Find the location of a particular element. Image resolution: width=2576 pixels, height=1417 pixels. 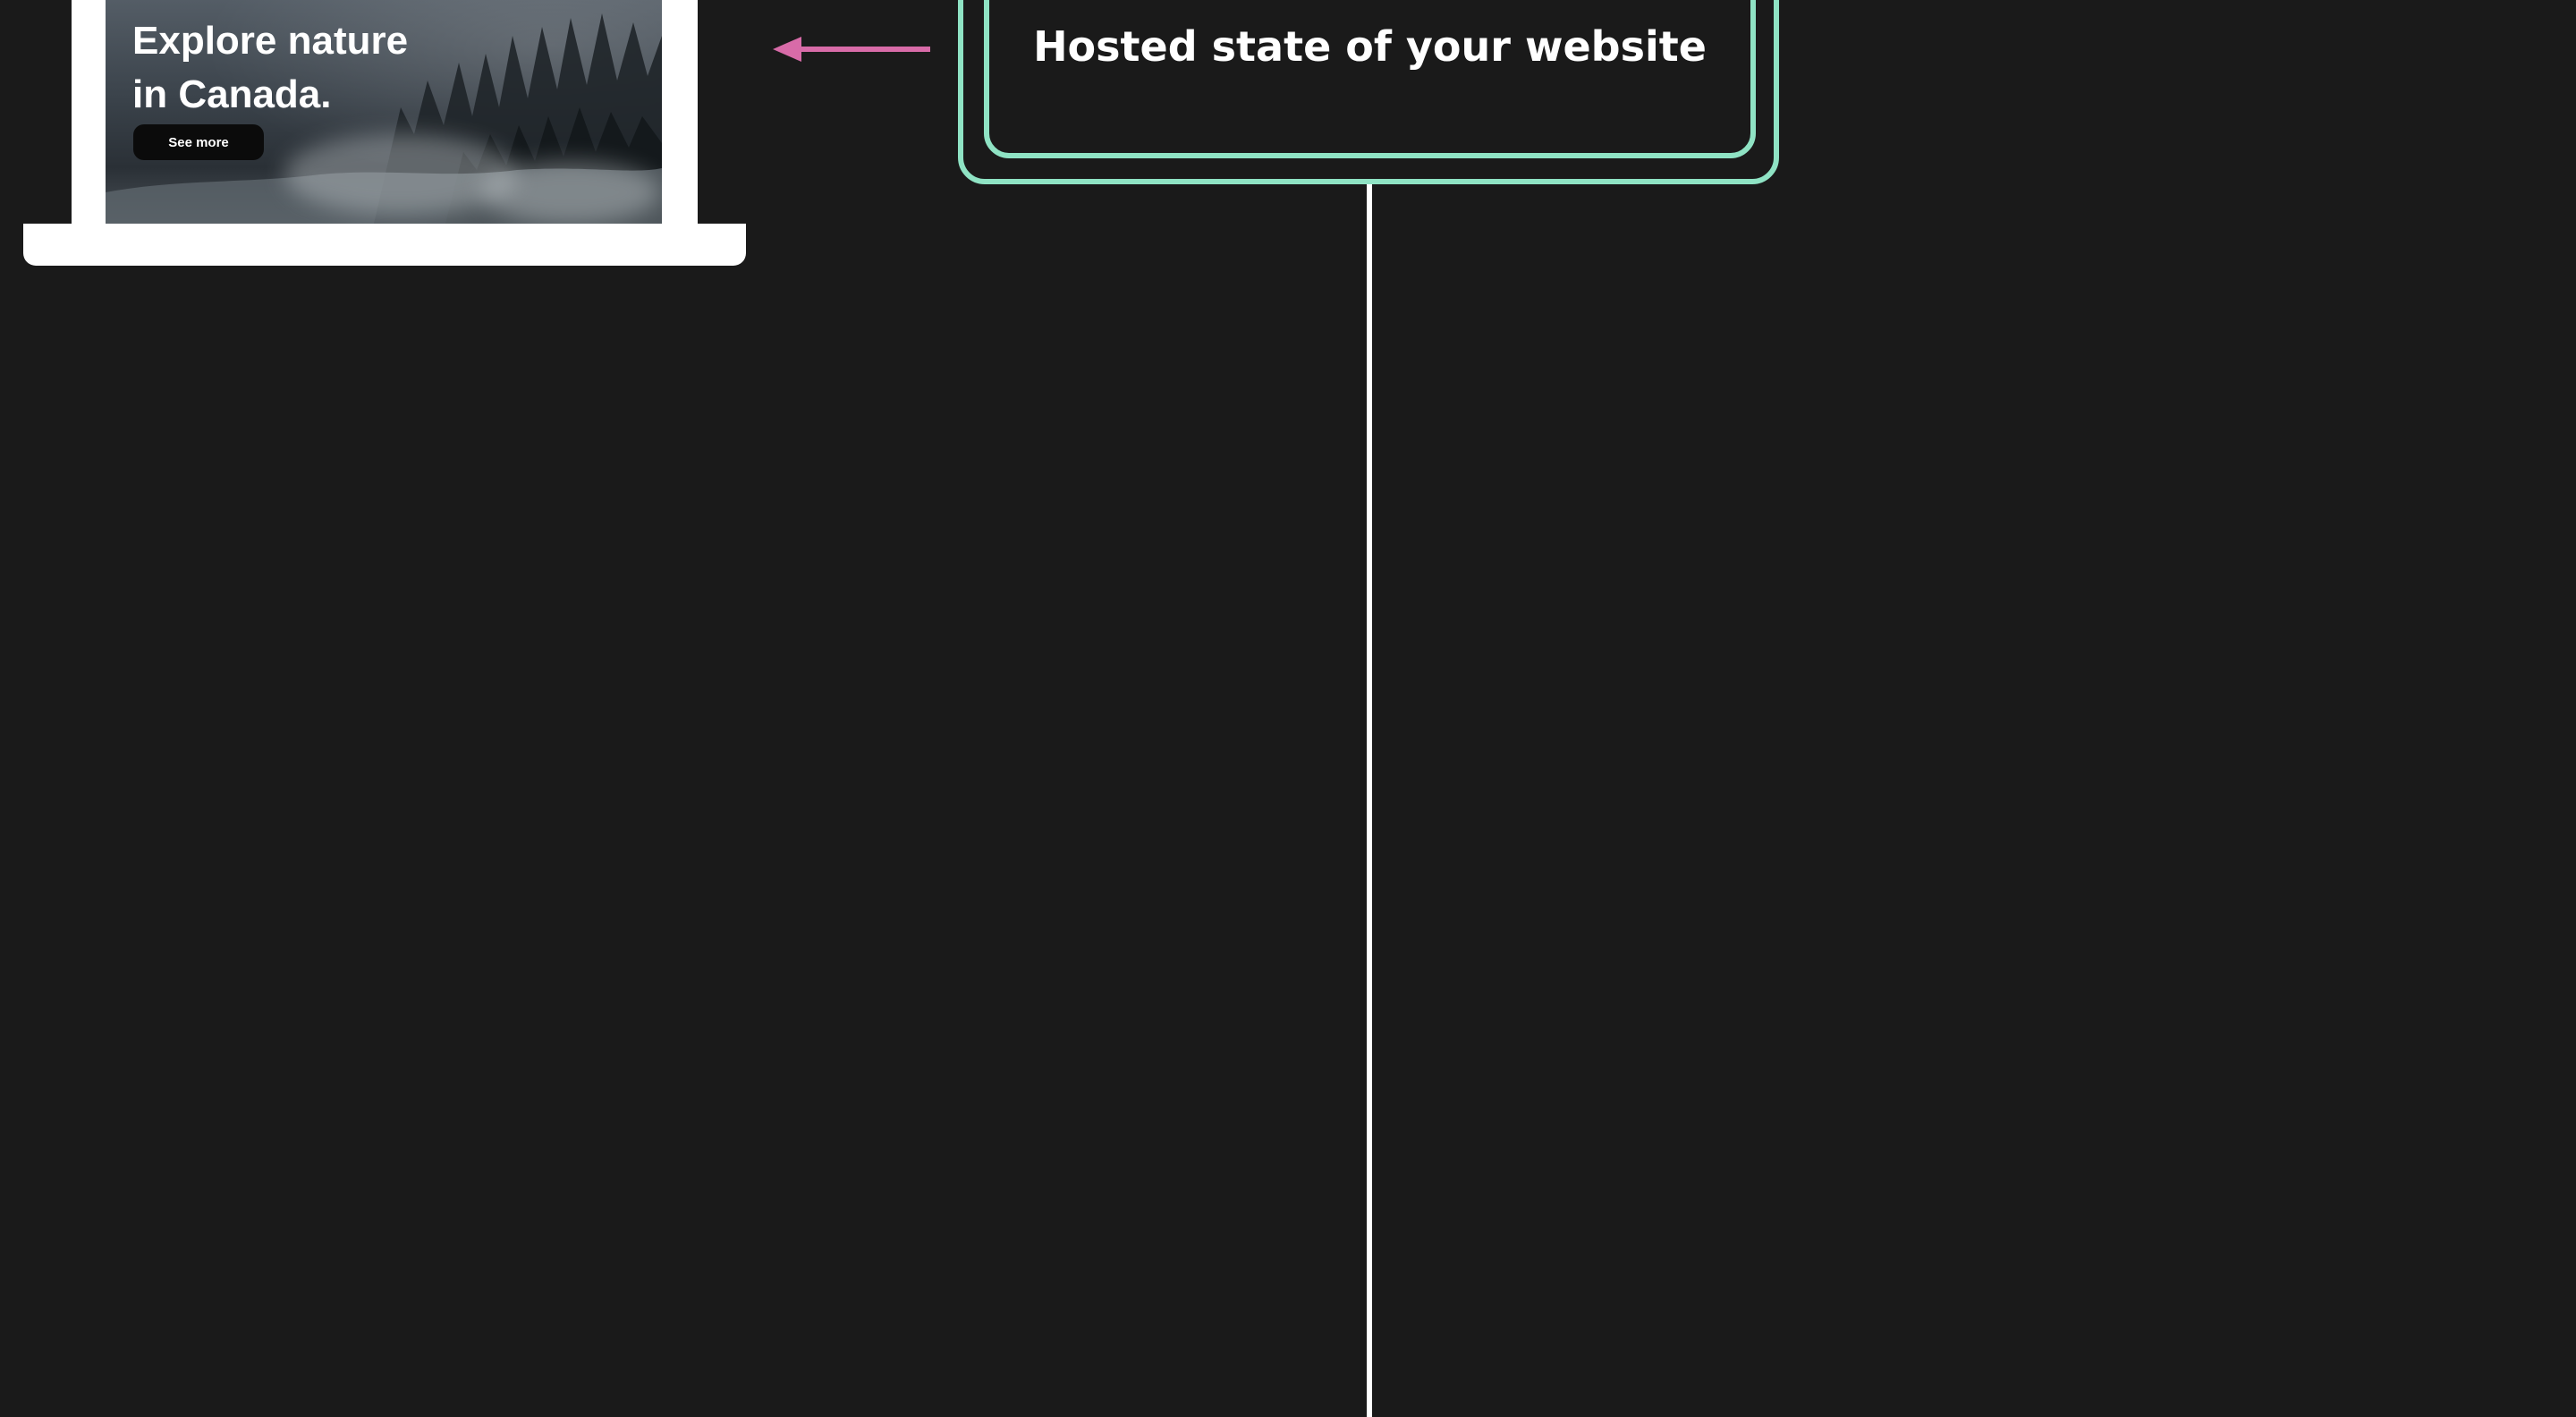

see-more-button: See more is located at coordinates (198, 142).